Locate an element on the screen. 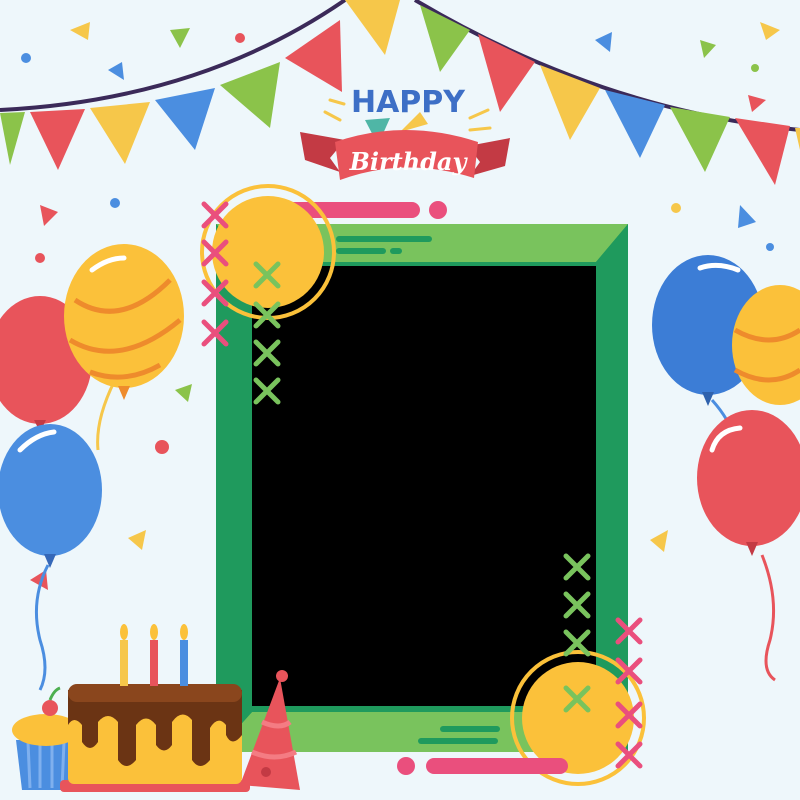  birthday-text: Birthday is located at coordinates (409, 161).